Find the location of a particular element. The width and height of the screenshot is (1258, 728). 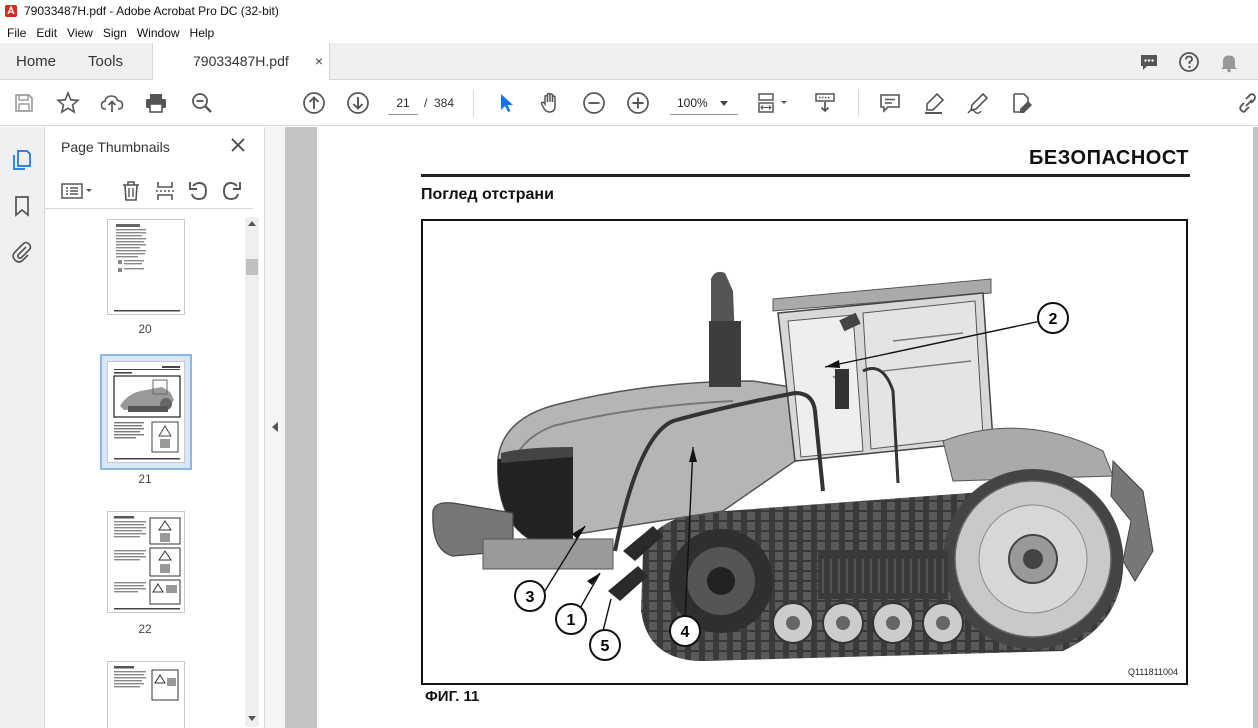

thumbnail-options-button is located at coordinates (78, 191).